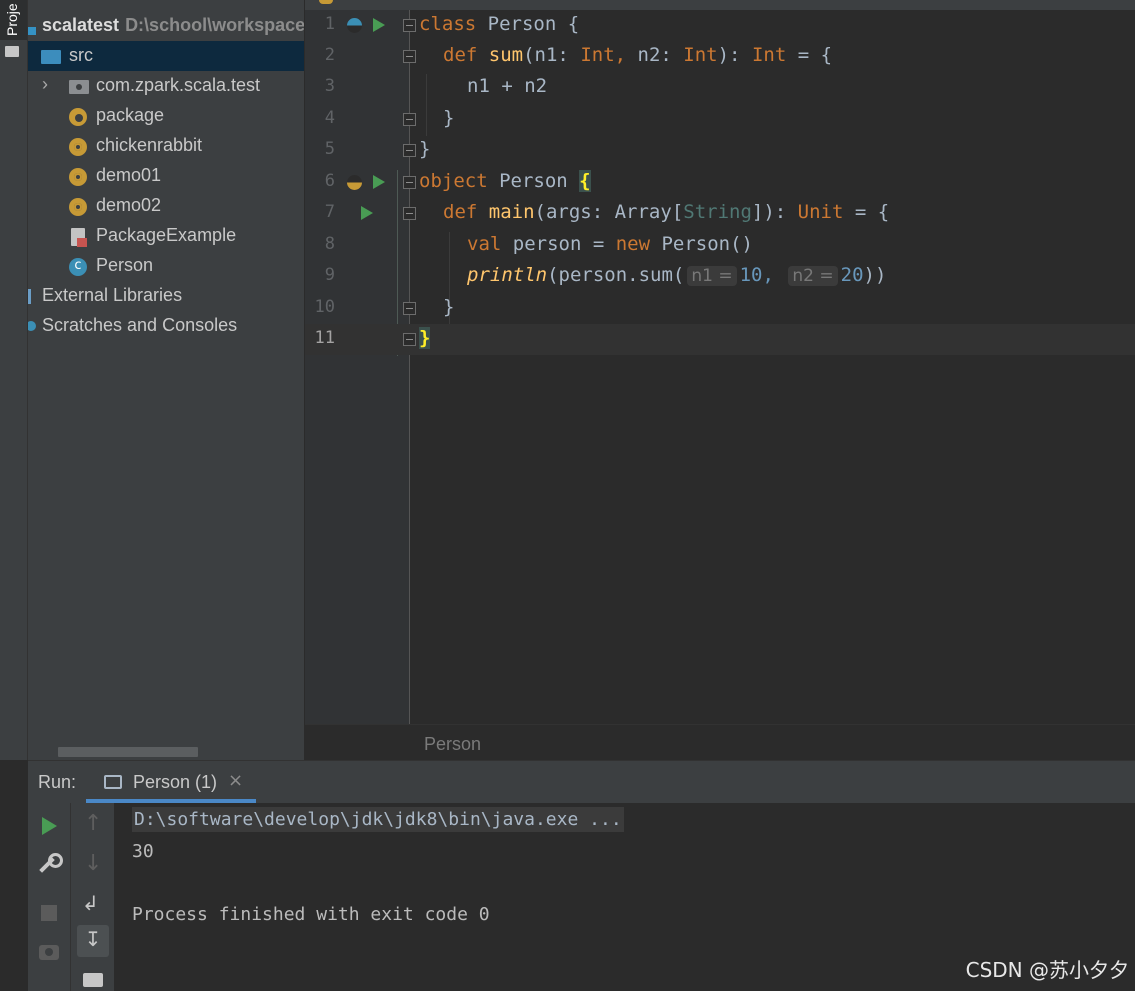 This screenshot has height=991, width=1135. Describe the element at coordinates (78, 266) in the screenshot. I see `scala-class-icon` at that location.